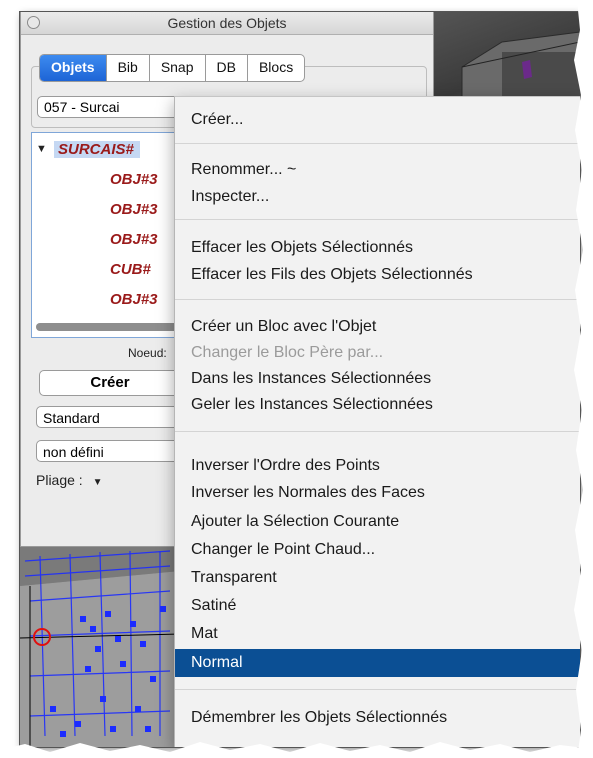 This screenshot has height=758, width=593. I want to click on pliage-control: Pliage : ▼, so click(69, 480).